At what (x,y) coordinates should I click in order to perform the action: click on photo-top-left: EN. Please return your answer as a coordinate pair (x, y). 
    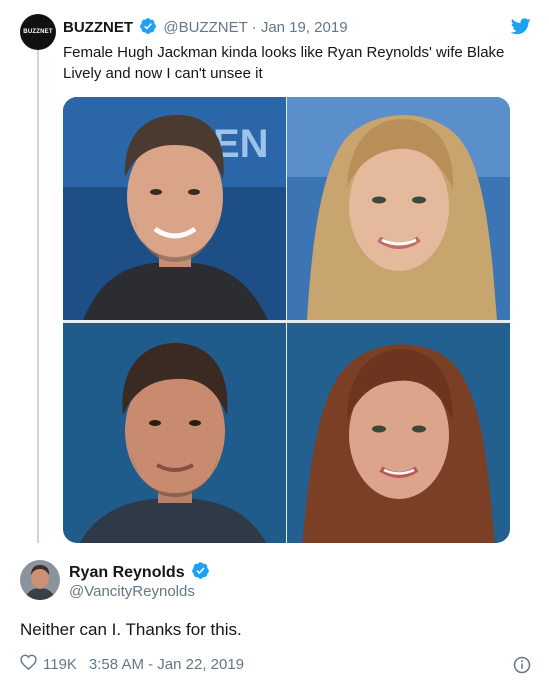
    Looking at the image, I should click on (174, 208).